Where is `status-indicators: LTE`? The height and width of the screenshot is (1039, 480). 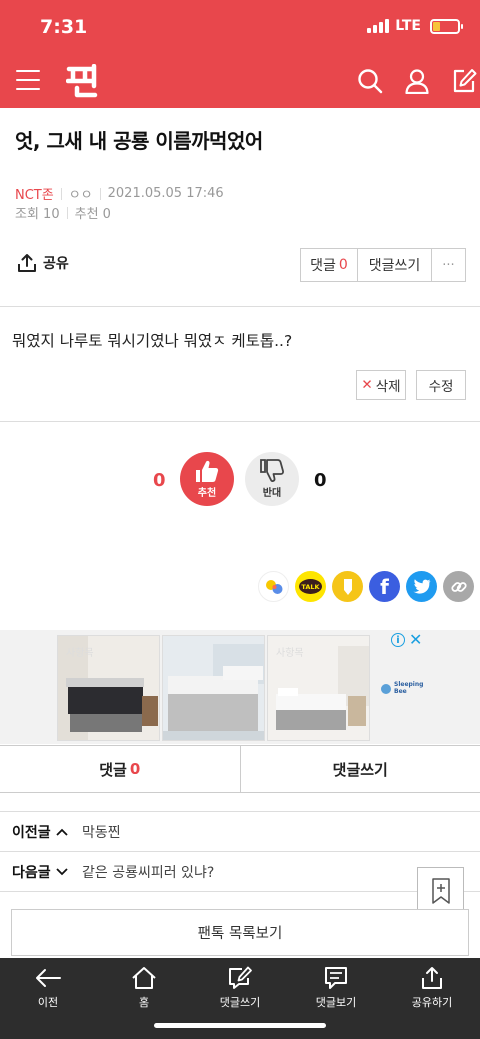 status-indicators: LTE is located at coordinates (415, 26).